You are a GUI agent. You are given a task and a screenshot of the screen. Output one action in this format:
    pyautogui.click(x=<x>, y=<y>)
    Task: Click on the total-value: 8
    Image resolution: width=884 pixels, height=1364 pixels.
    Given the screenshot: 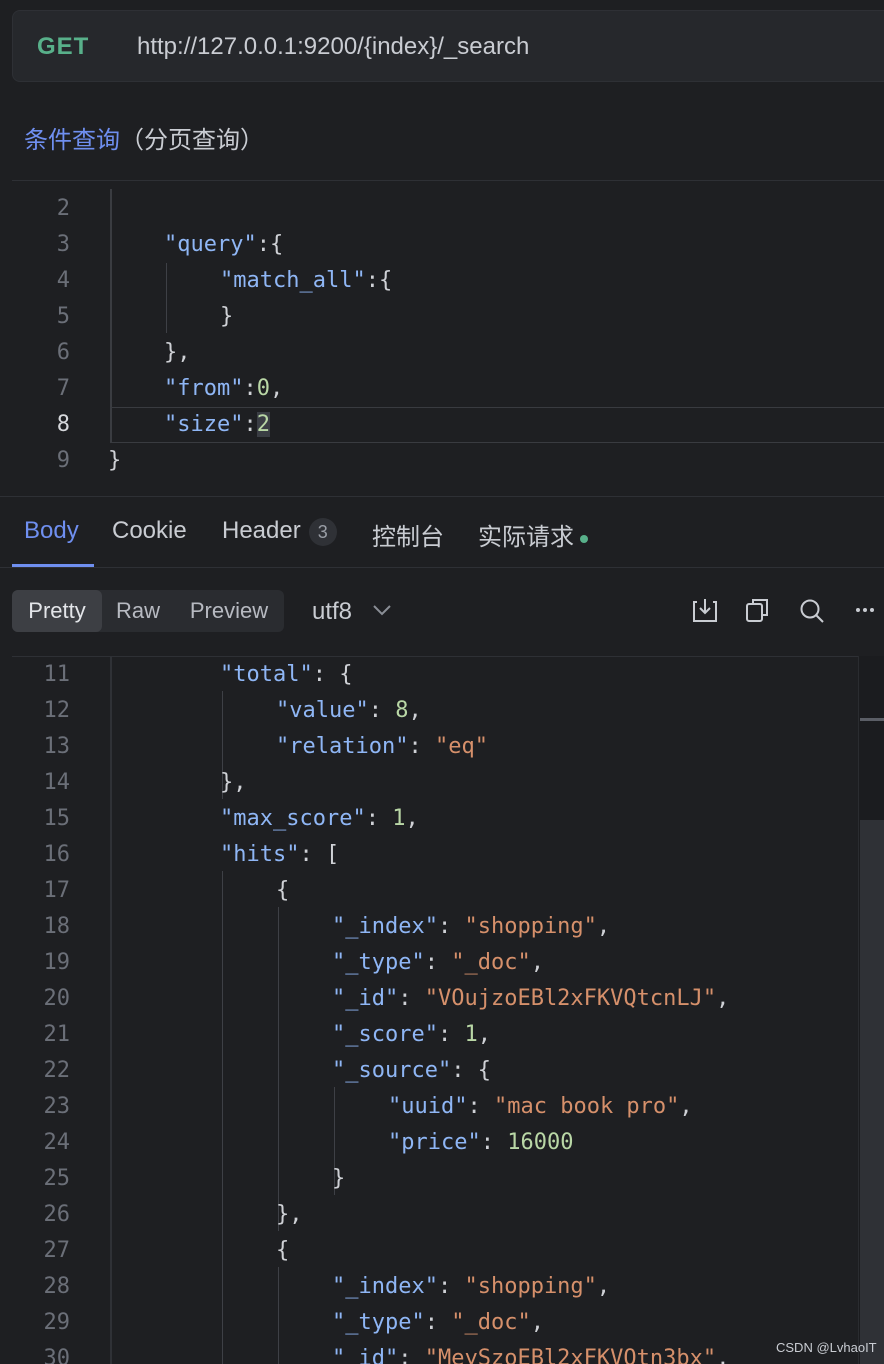 What is the action you would take?
    pyautogui.click(x=402, y=710)
    